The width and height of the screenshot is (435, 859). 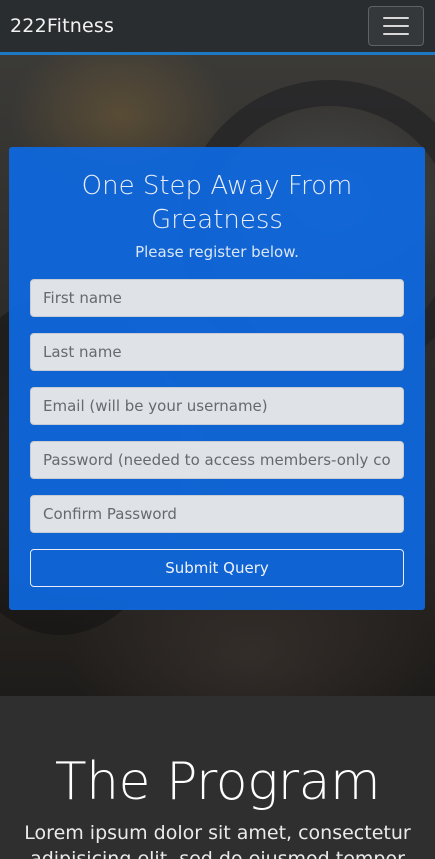 I want to click on form-title: One Step Away From Greatness, so click(x=217, y=203).